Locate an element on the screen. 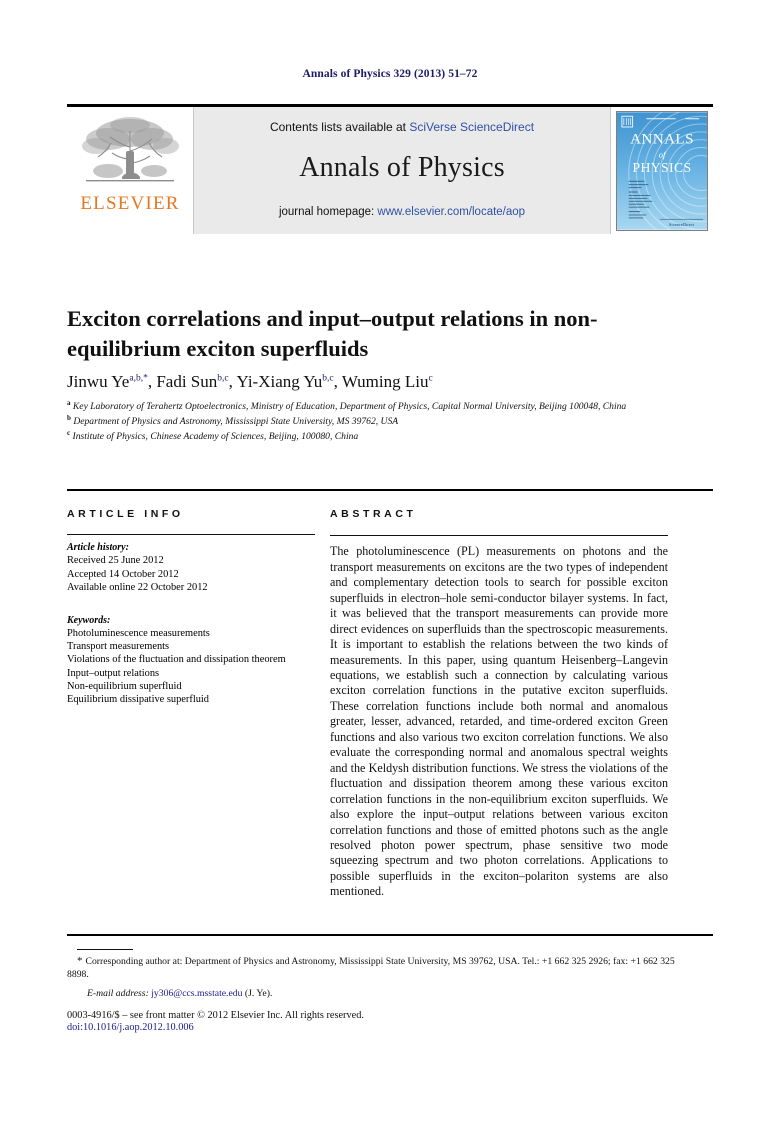  article-history-label: Article history: is located at coordinates (98, 548).